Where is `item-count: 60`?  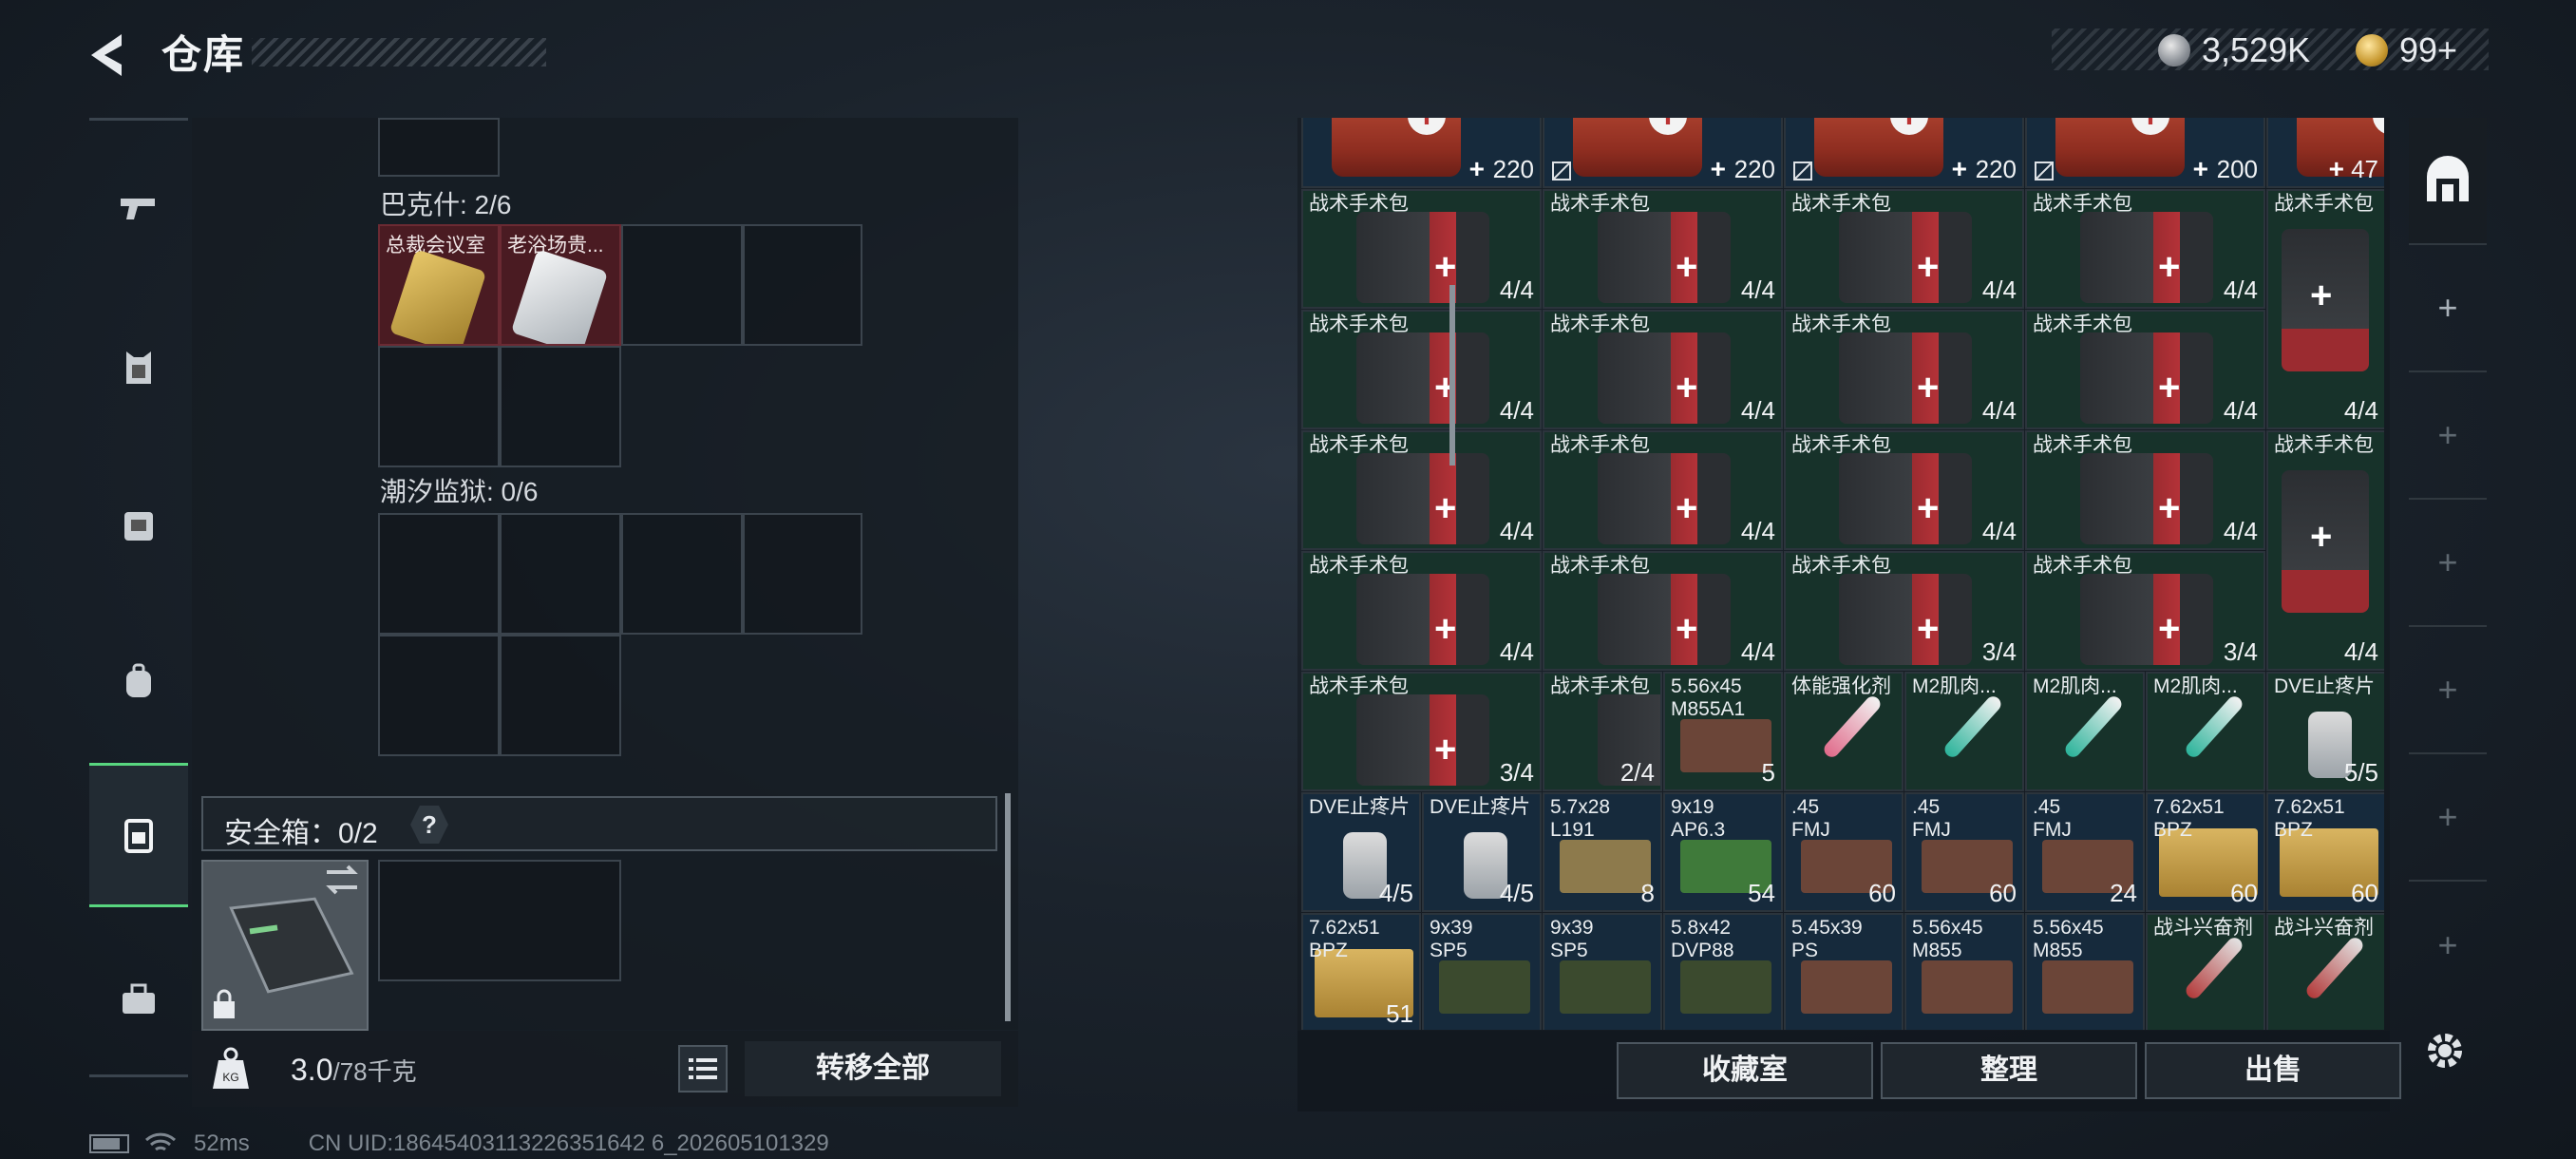 item-count: 60 is located at coordinates (1882, 893).